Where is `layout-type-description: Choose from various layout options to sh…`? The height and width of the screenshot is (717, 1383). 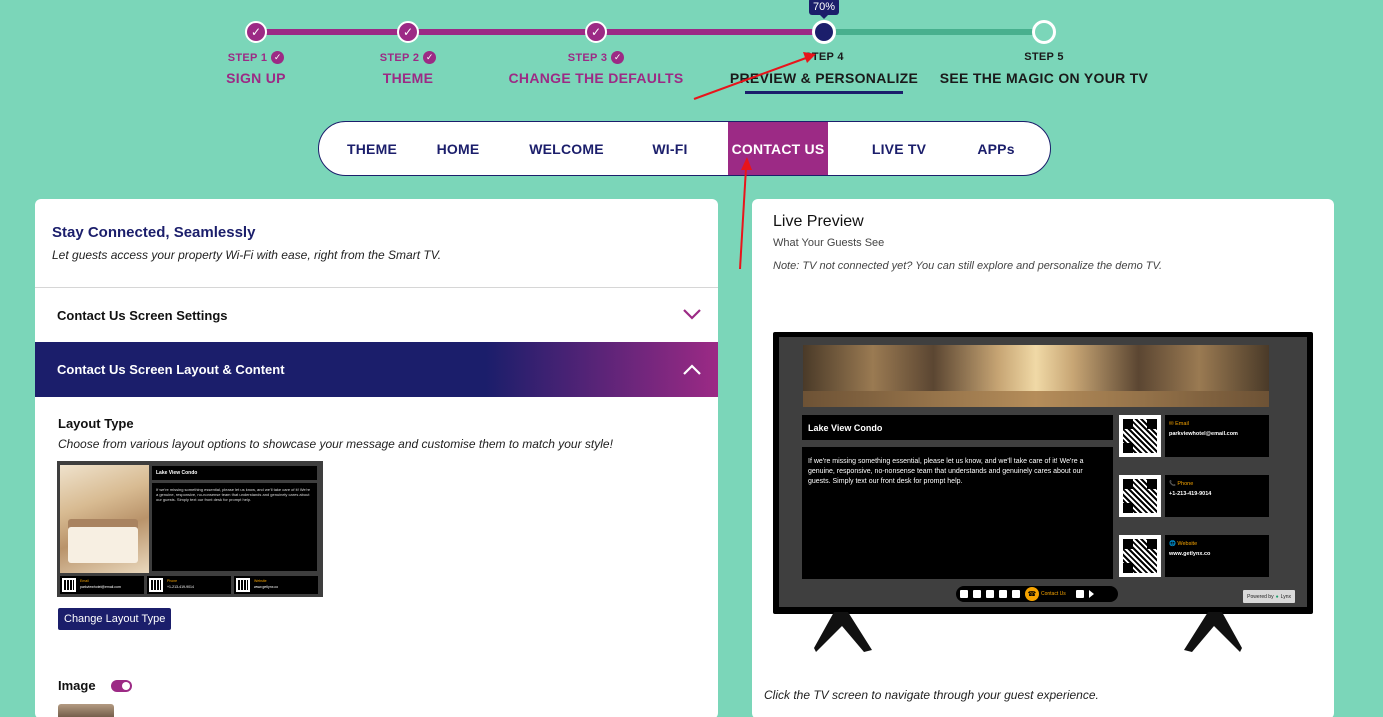
layout-type-description: Choose from various layout options to sh… is located at coordinates (335, 444).